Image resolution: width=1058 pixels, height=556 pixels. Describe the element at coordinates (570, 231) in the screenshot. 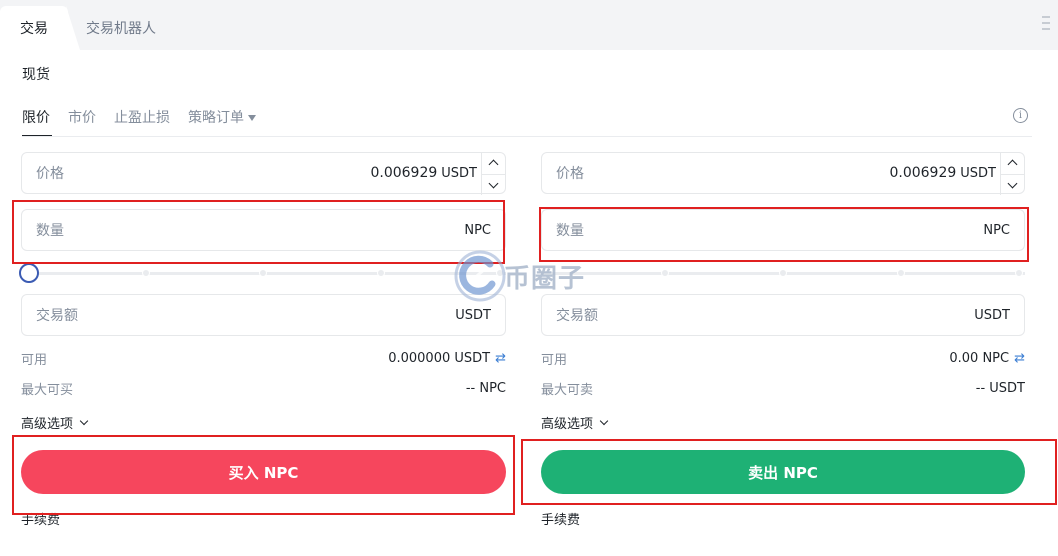

I see `sell-amount-label: 数量` at that location.